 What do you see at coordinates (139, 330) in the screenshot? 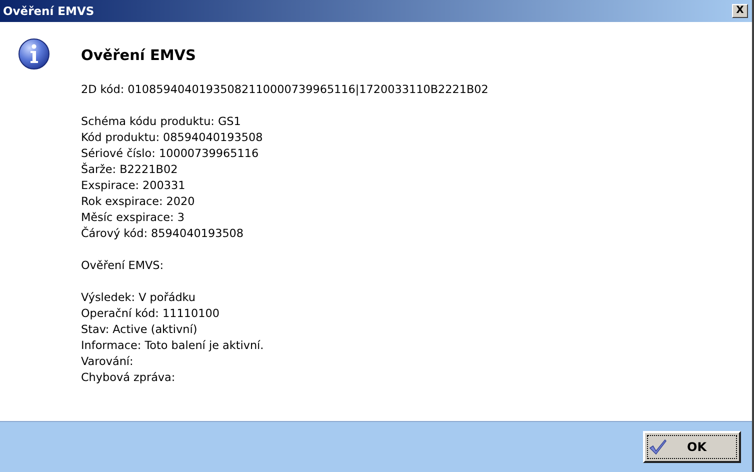
I see `result-line: Stav: Active (aktivní)` at bounding box center [139, 330].